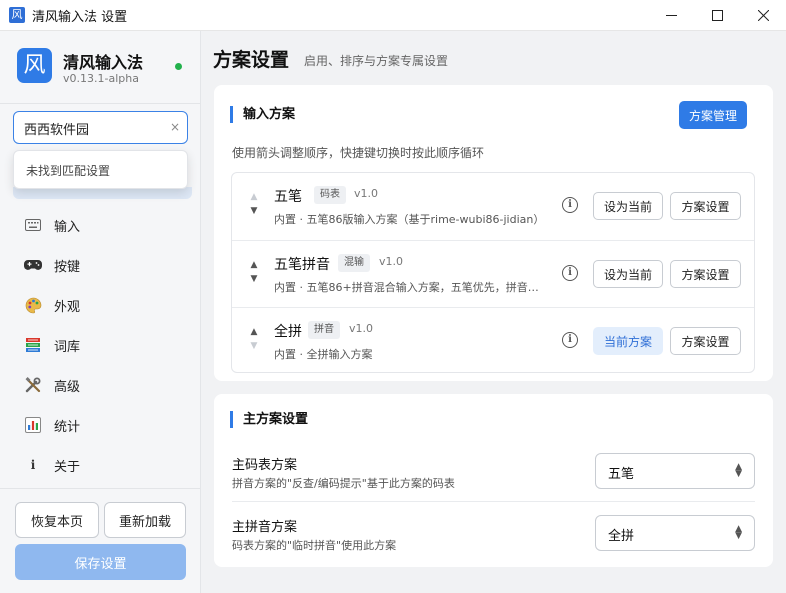 This screenshot has width=786, height=593. Describe the element at coordinates (354, 263) in the screenshot. I see `scheme-tag: 混输` at that location.